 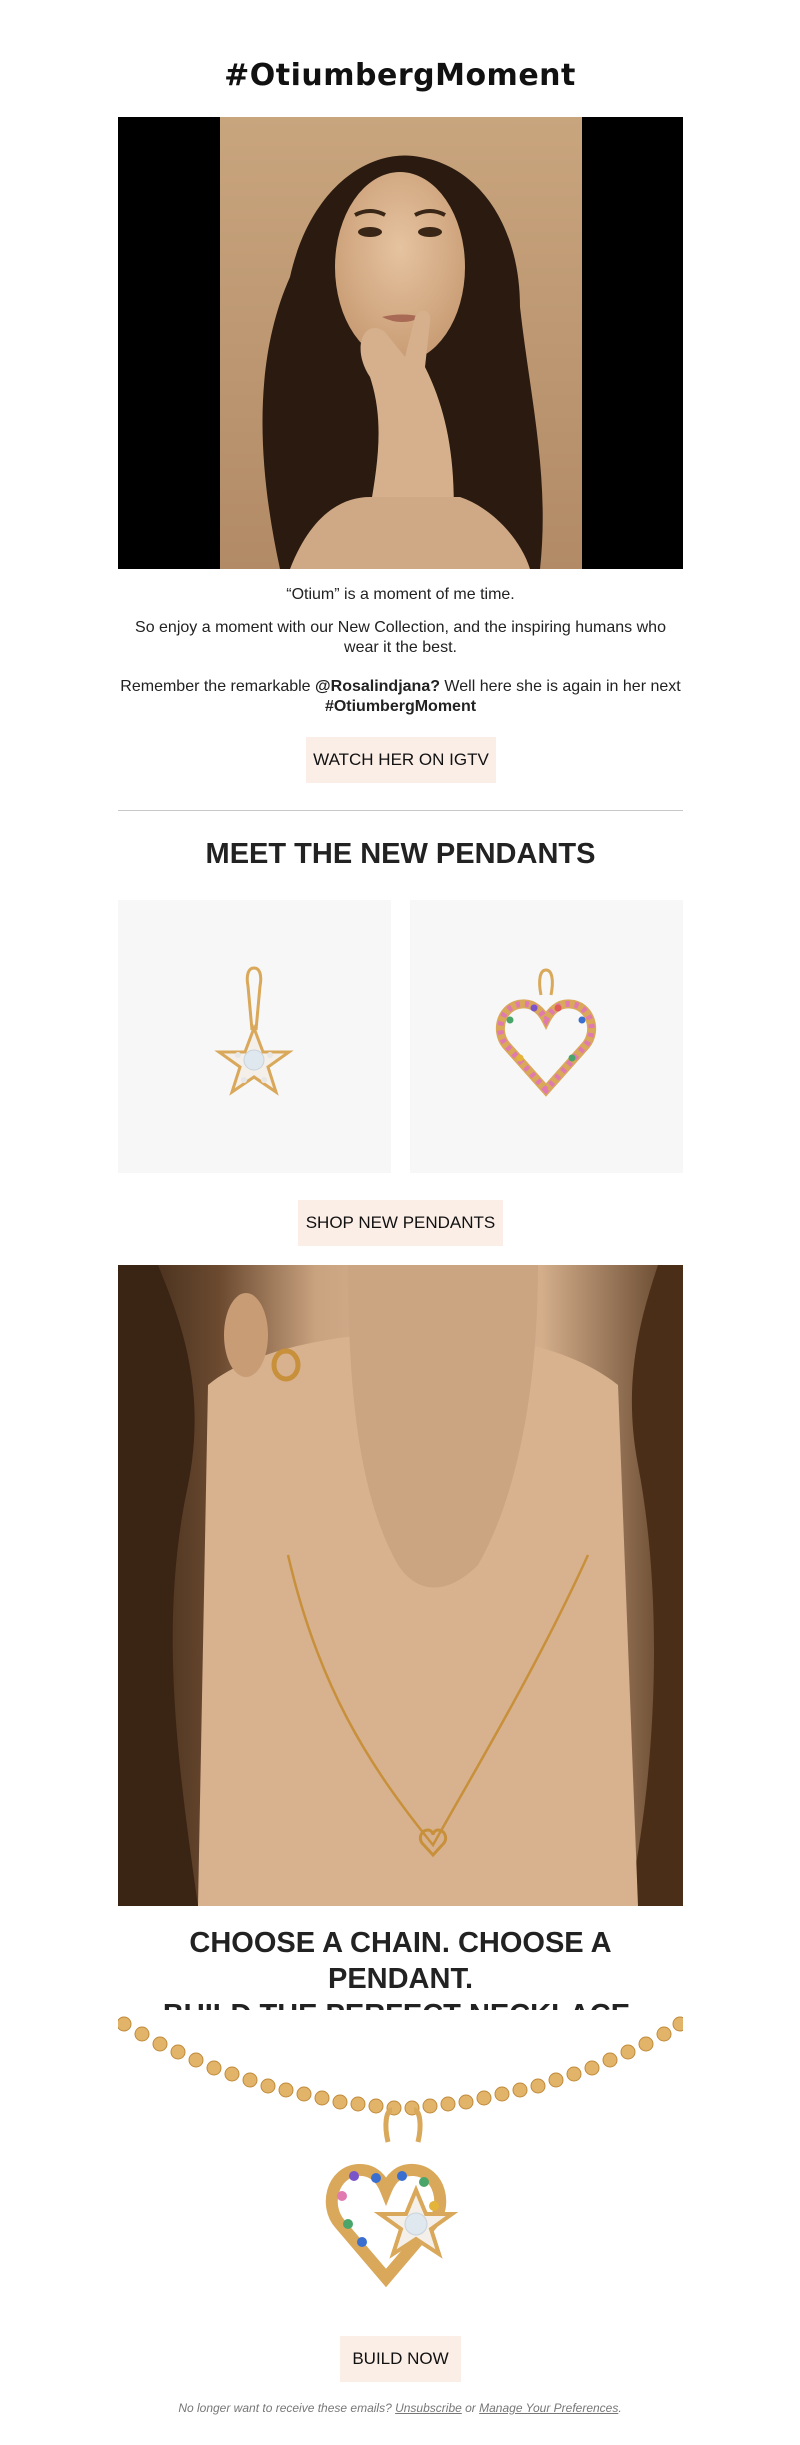 What do you see at coordinates (620, 2408) in the screenshot?
I see `footer-suffix: .` at bounding box center [620, 2408].